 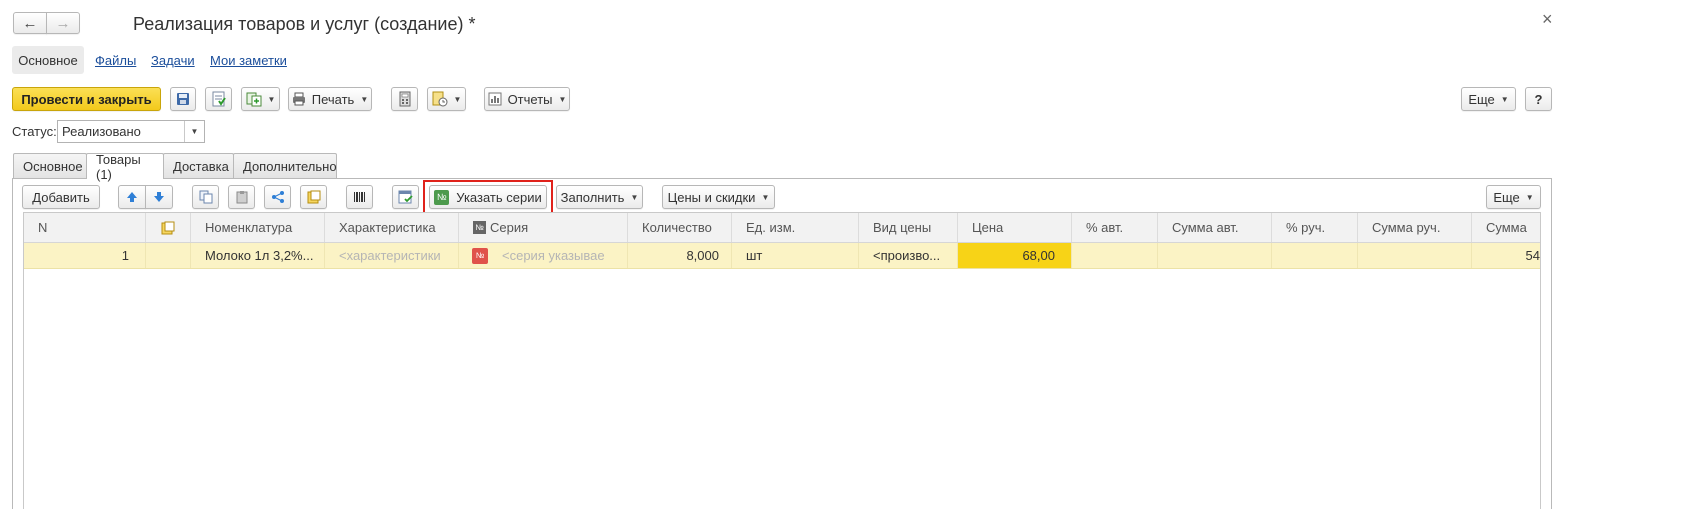 I want to click on post-button, so click(x=218, y=99).